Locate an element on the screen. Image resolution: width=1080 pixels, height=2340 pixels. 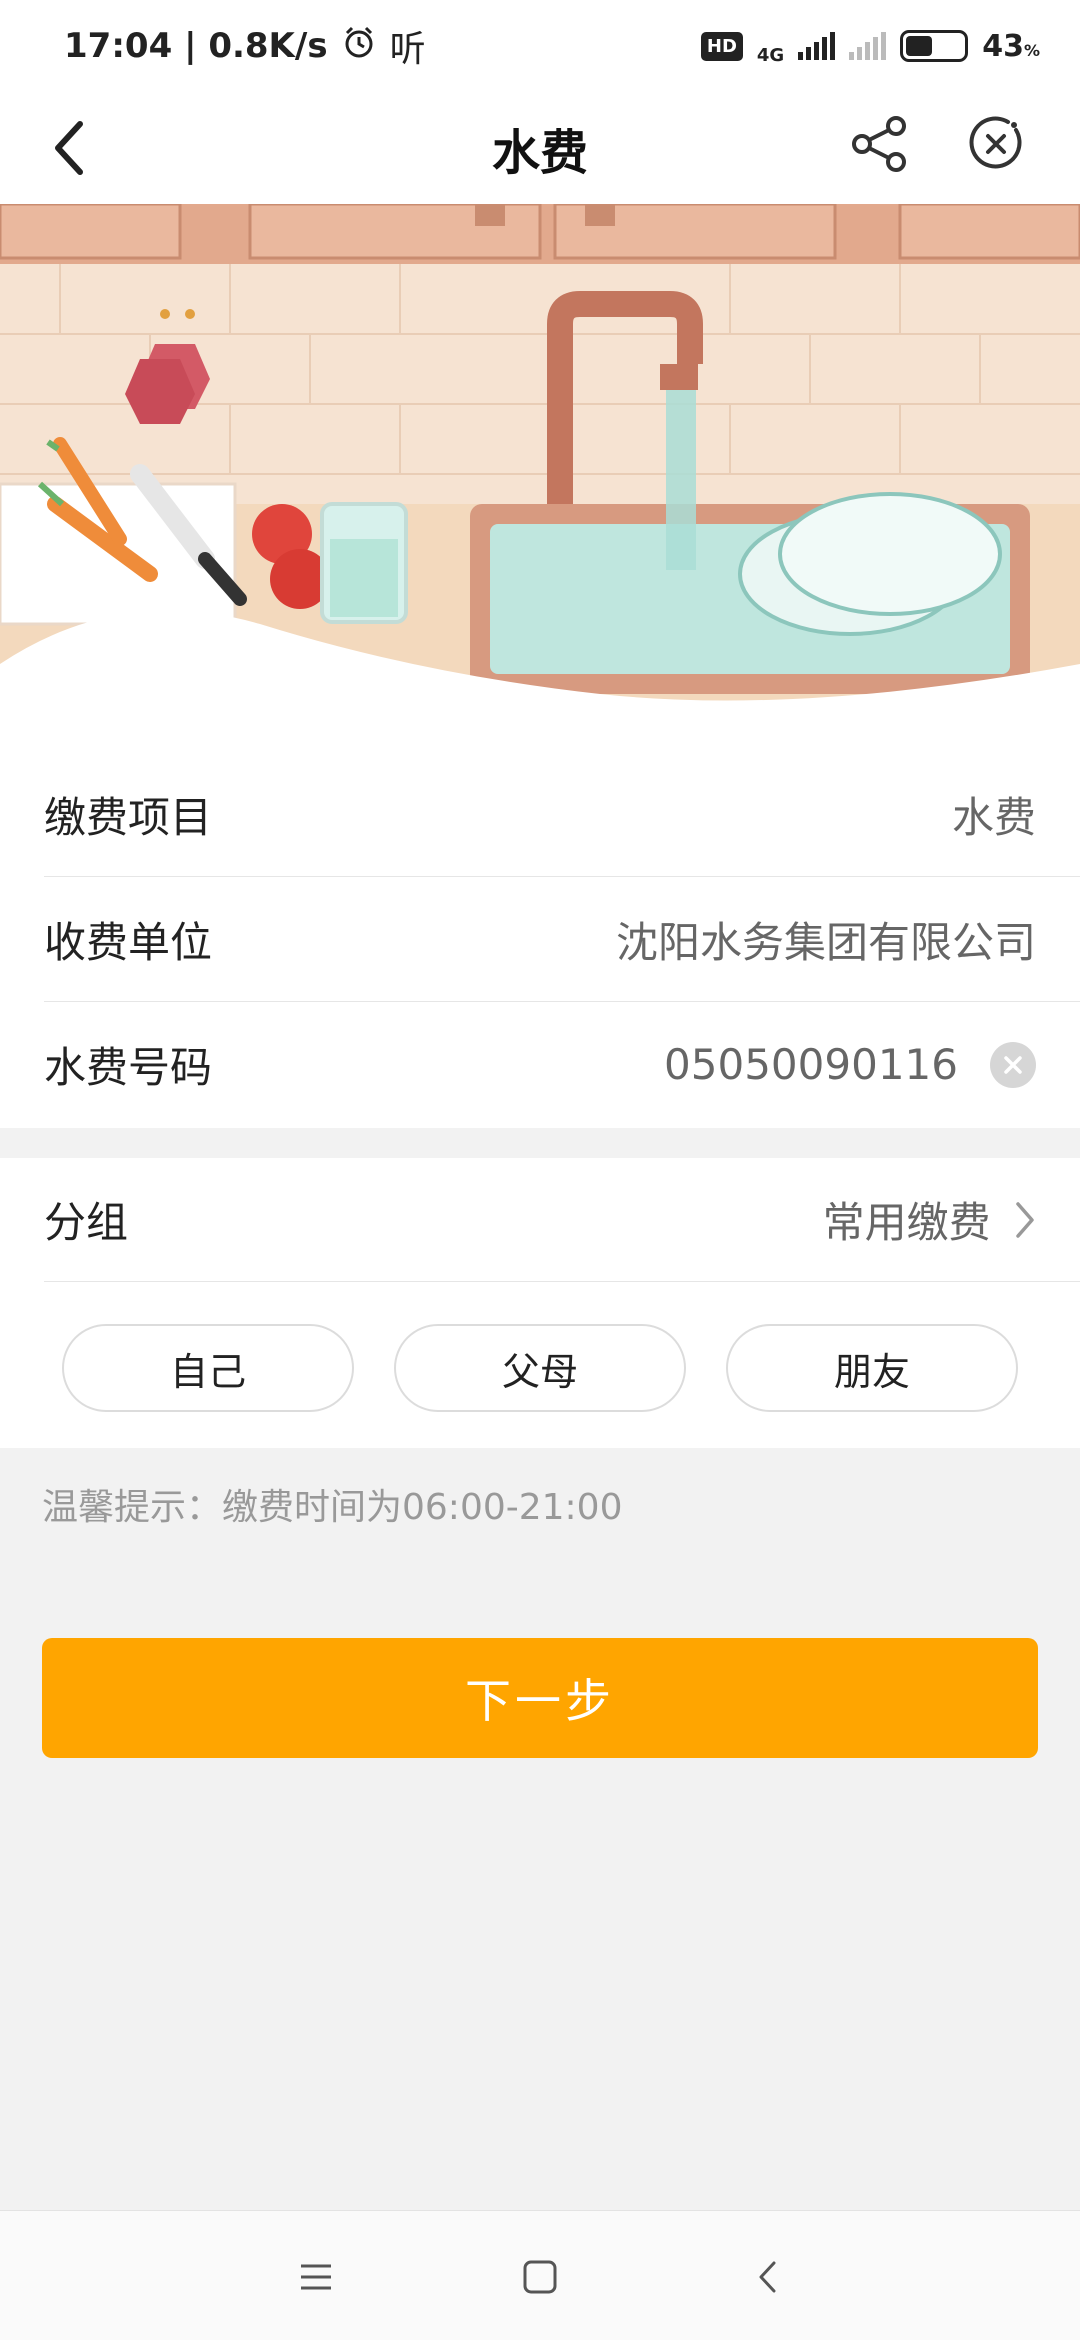
nav-bar: 水费 is located at coordinates (540, 148).